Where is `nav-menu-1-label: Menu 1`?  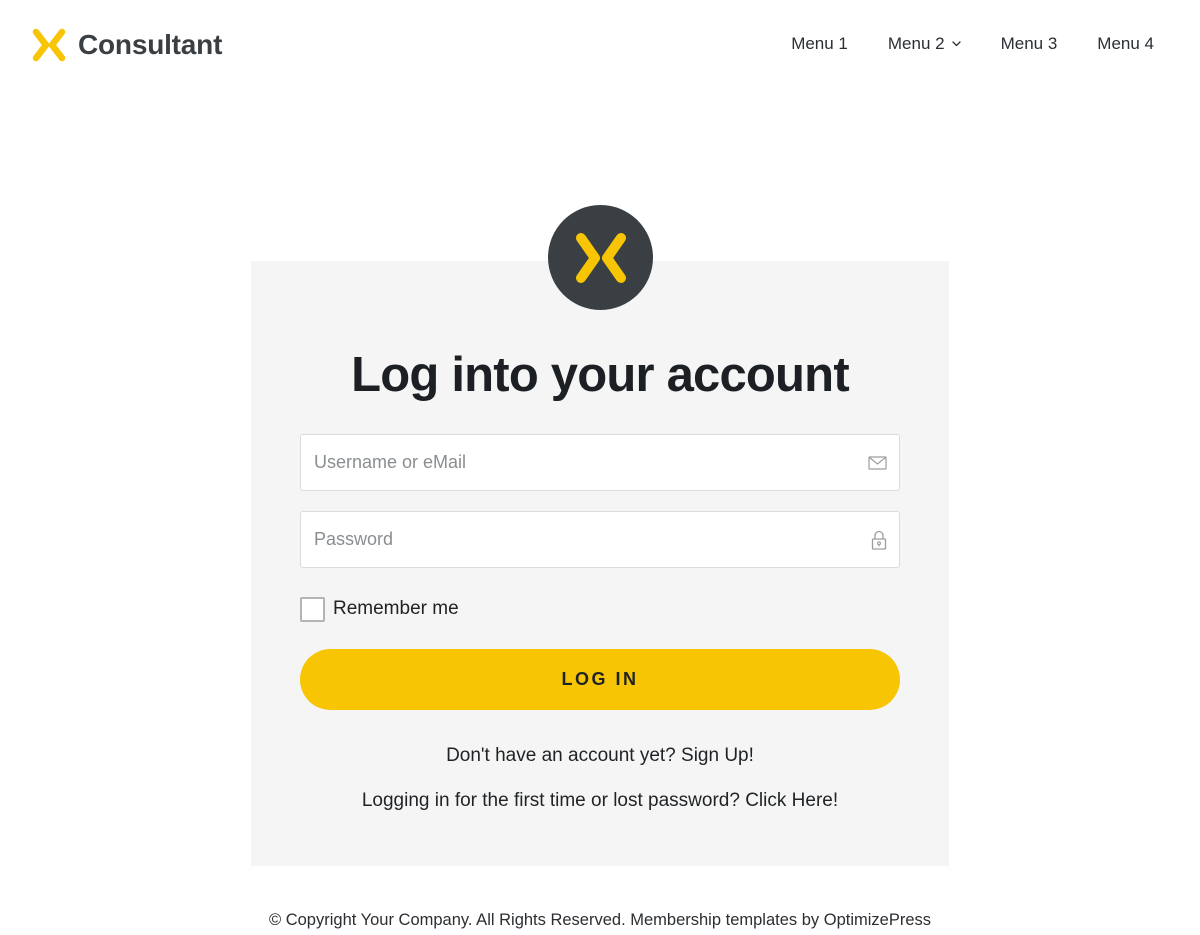 nav-menu-1-label: Menu 1 is located at coordinates (819, 43).